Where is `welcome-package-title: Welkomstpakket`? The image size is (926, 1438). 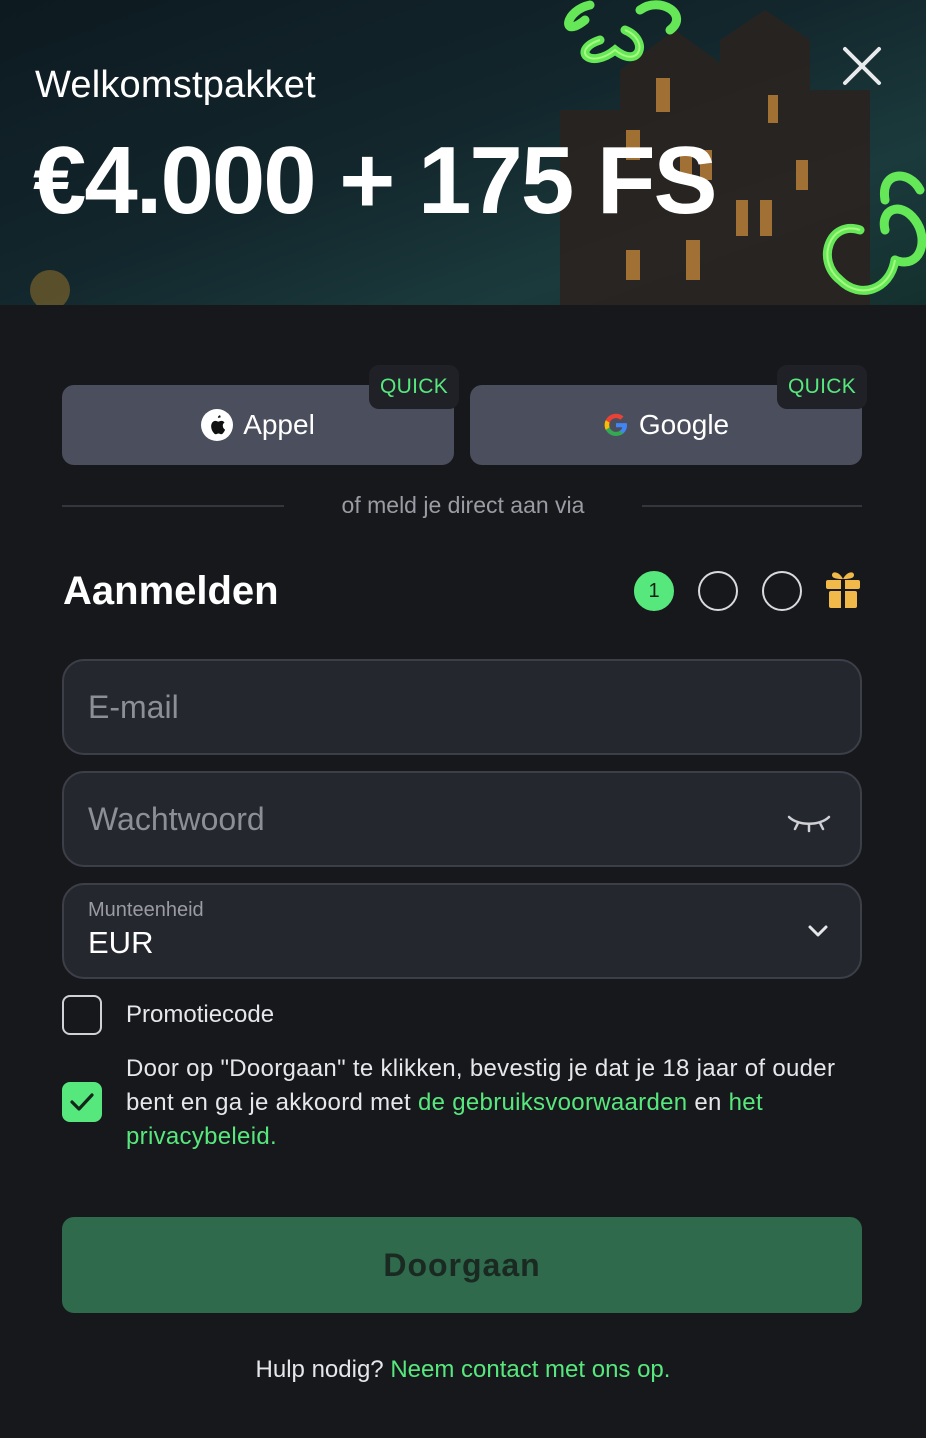 welcome-package-title: Welkomstpakket is located at coordinates (175, 85).